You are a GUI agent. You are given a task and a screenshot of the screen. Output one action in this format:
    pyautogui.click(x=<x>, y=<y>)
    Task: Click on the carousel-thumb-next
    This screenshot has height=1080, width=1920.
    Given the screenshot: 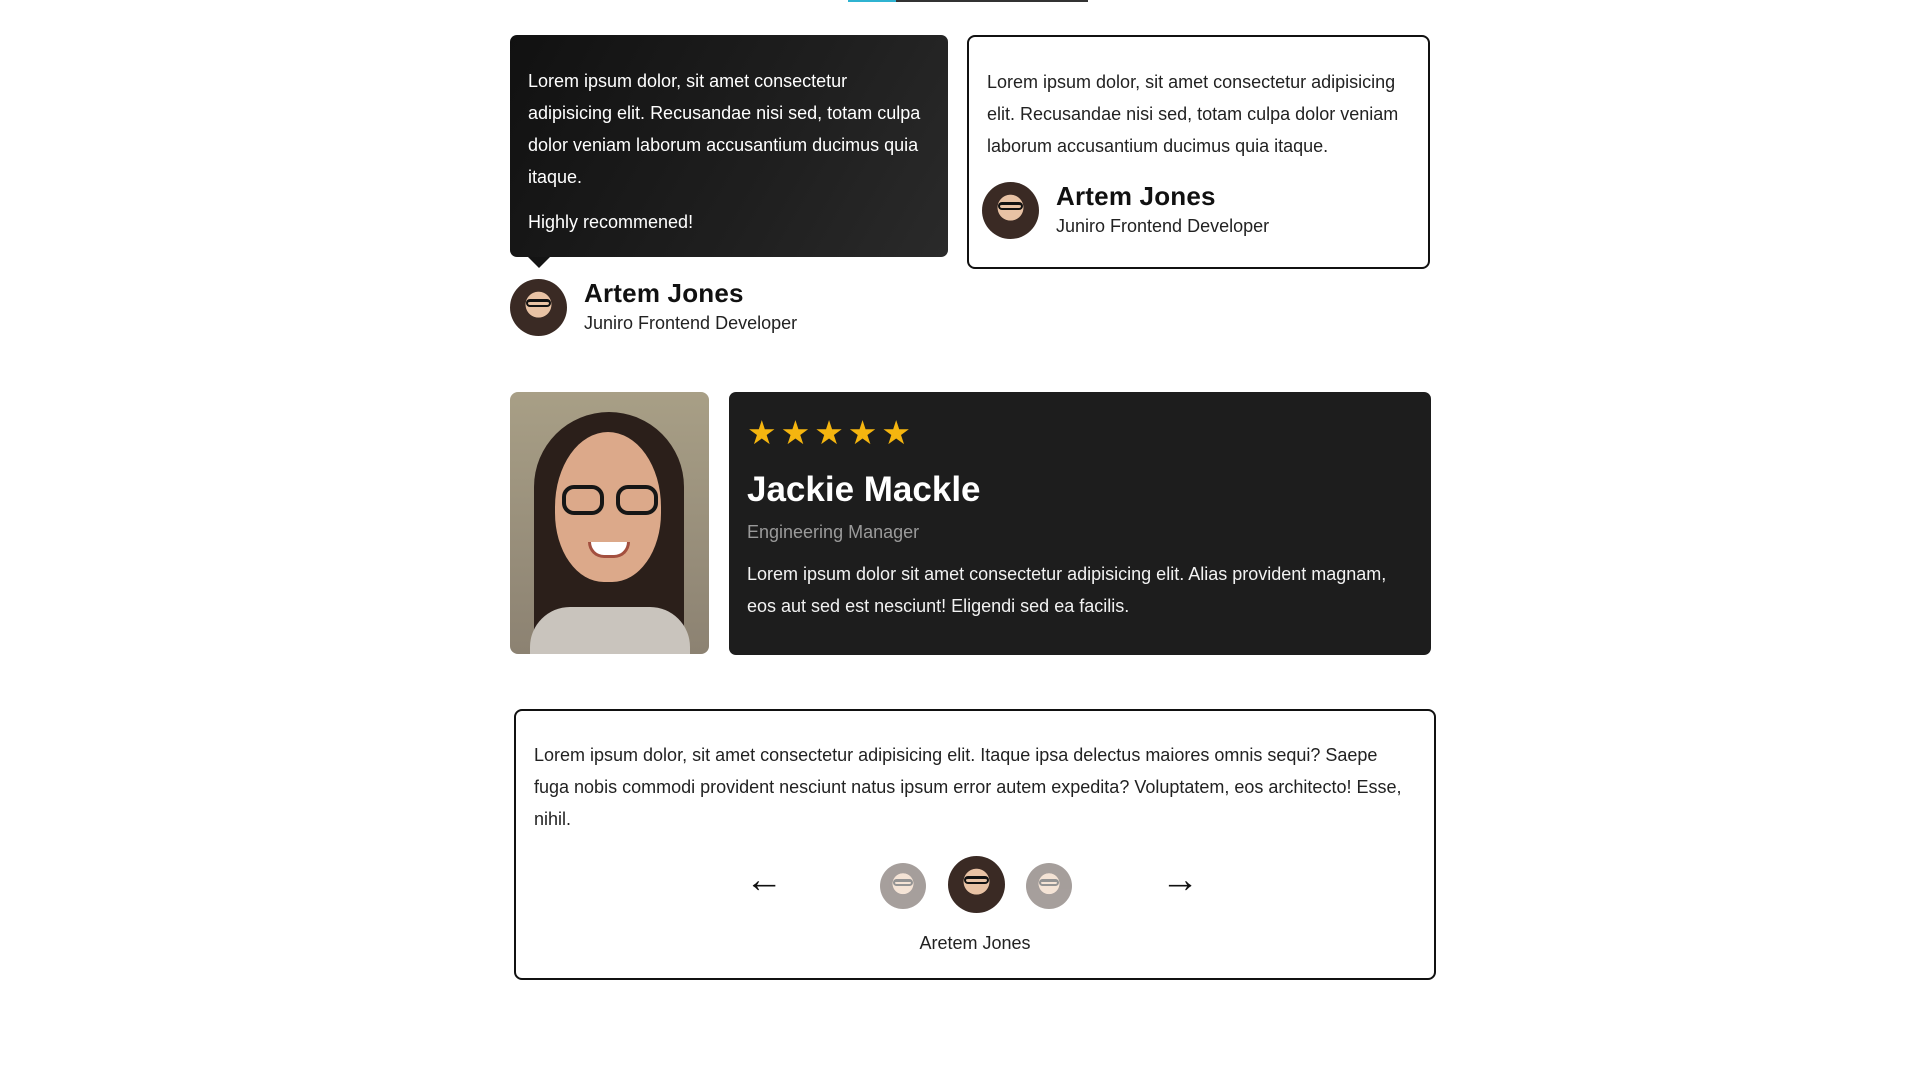 What is the action you would take?
    pyautogui.click(x=1049, y=886)
    